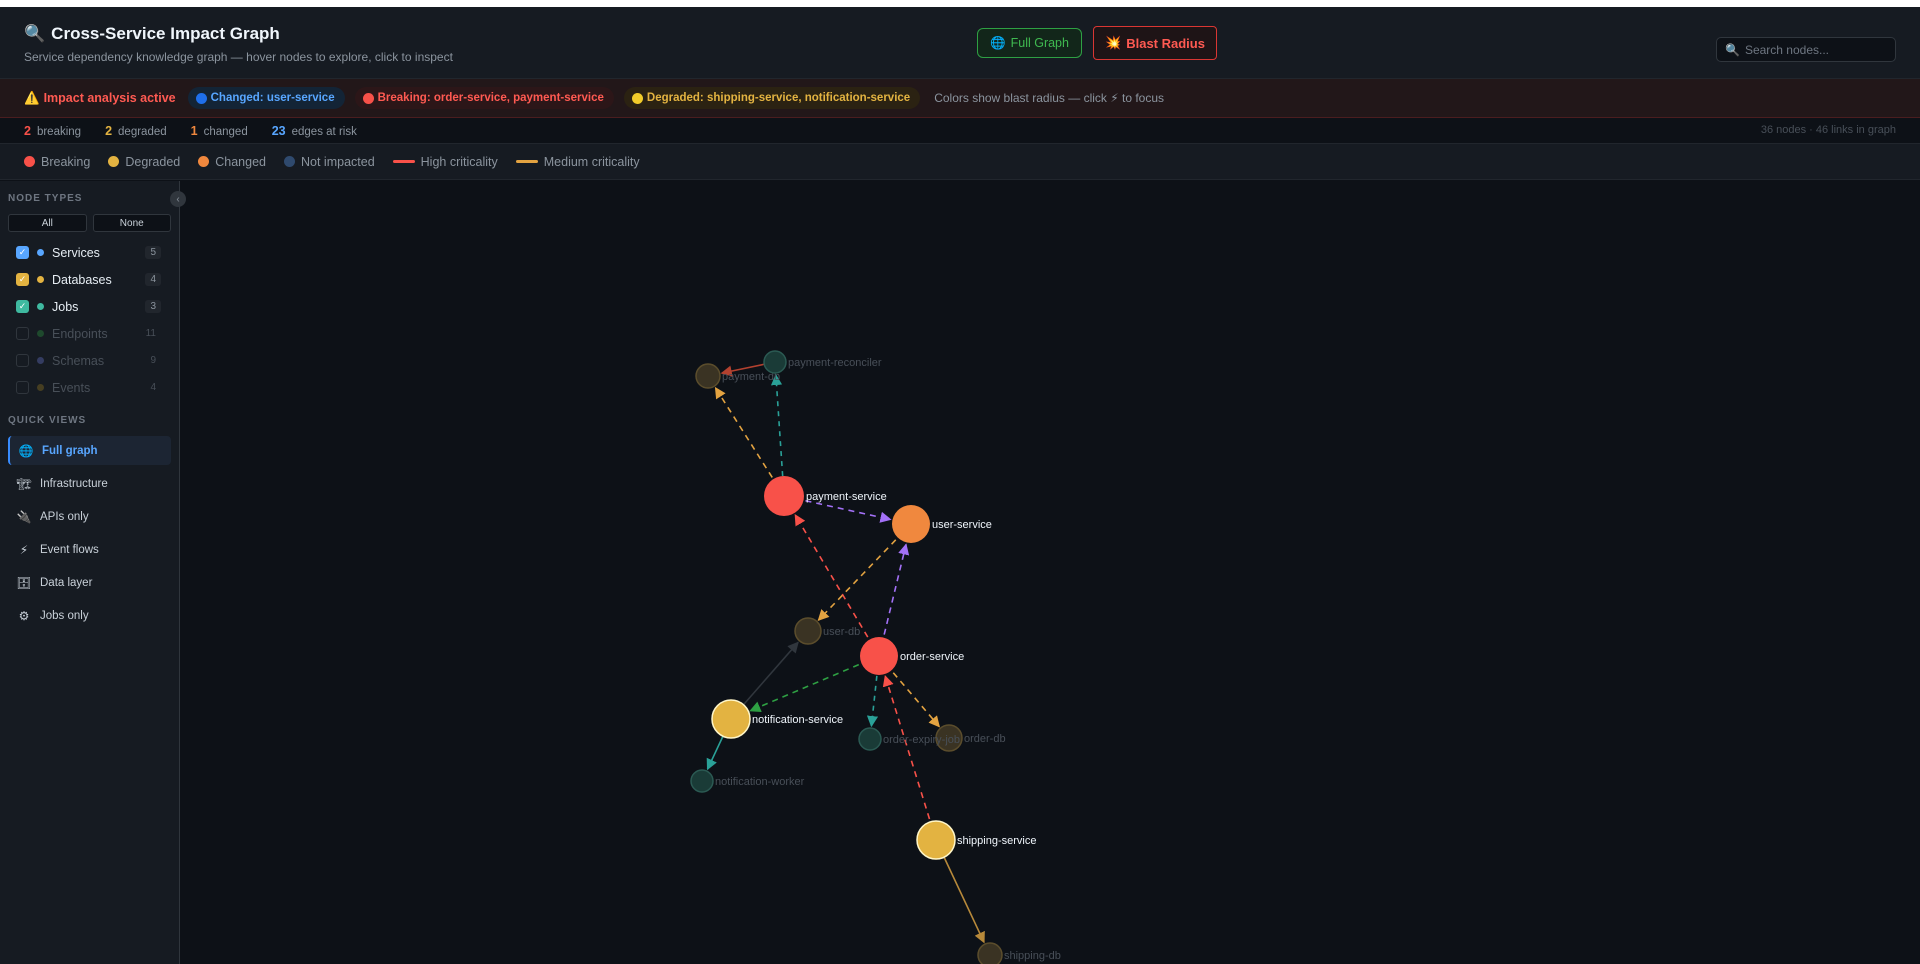 Image resolution: width=1920 pixels, height=964 pixels. Describe the element at coordinates (150, 333) in the screenshot. I see `type-count: 11` at that location.